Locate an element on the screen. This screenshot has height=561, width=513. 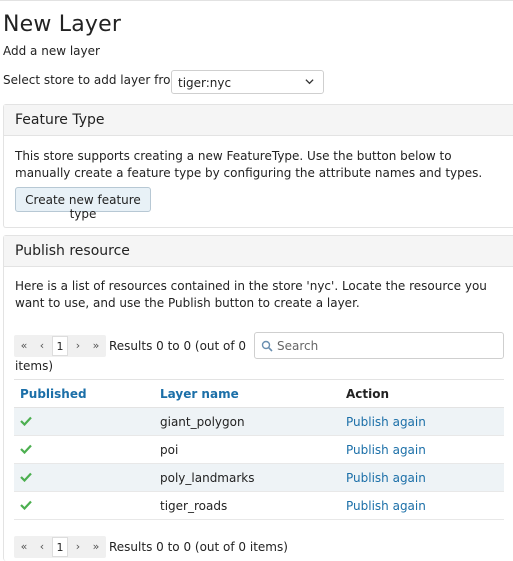
feature-type-heading: Feature Type is located at coordinates (258, 120).